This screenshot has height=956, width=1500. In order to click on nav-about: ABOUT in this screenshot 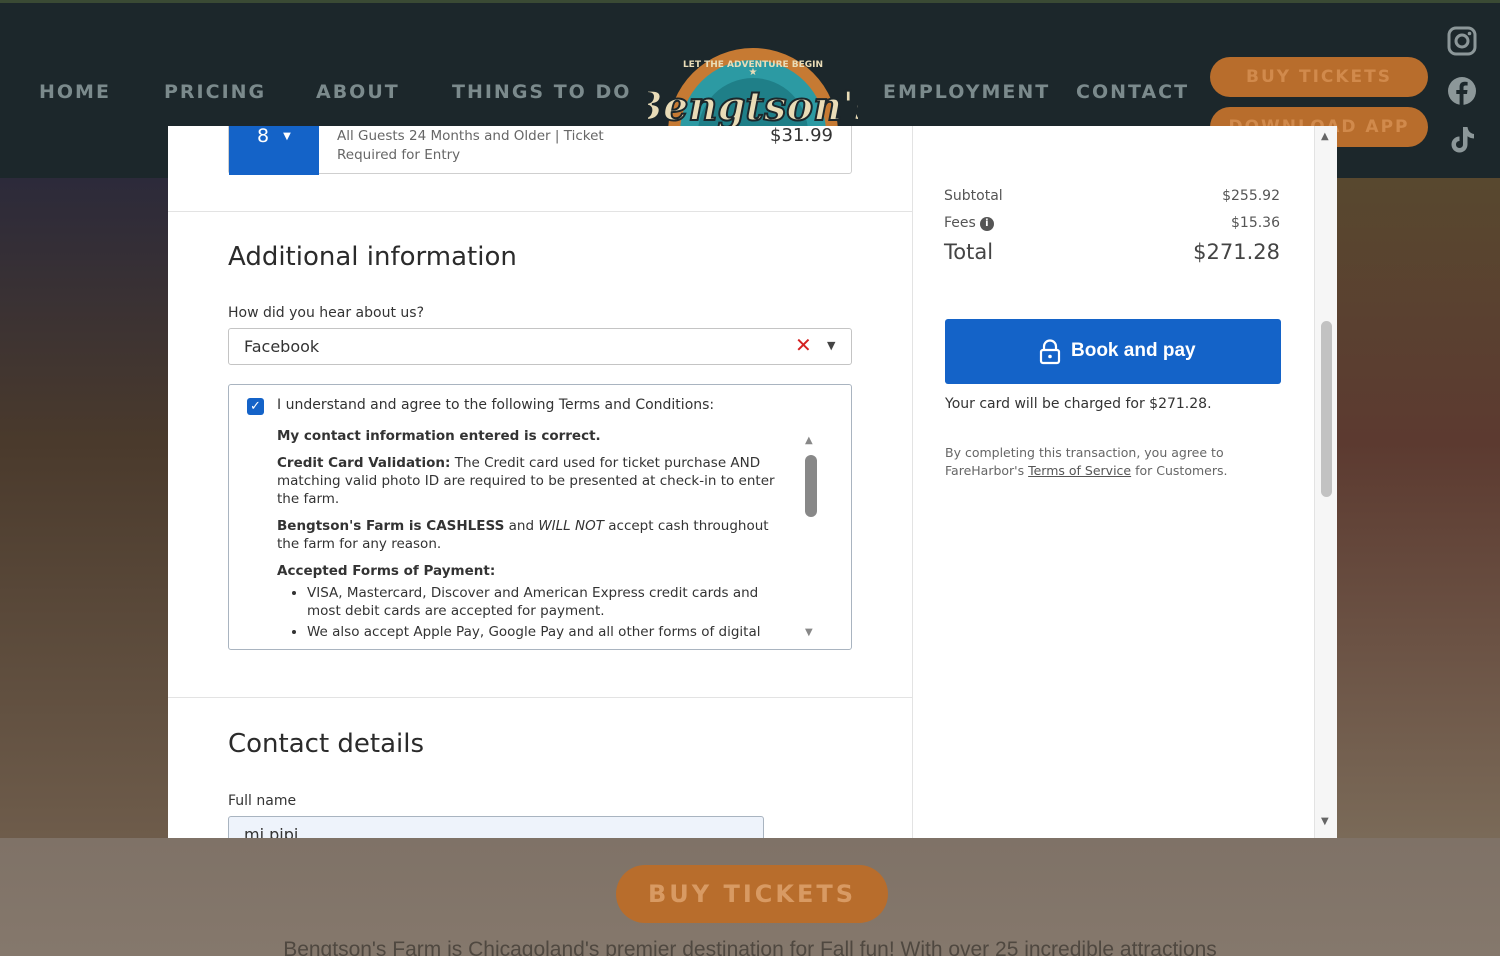, I will do `click(358, 92)`.